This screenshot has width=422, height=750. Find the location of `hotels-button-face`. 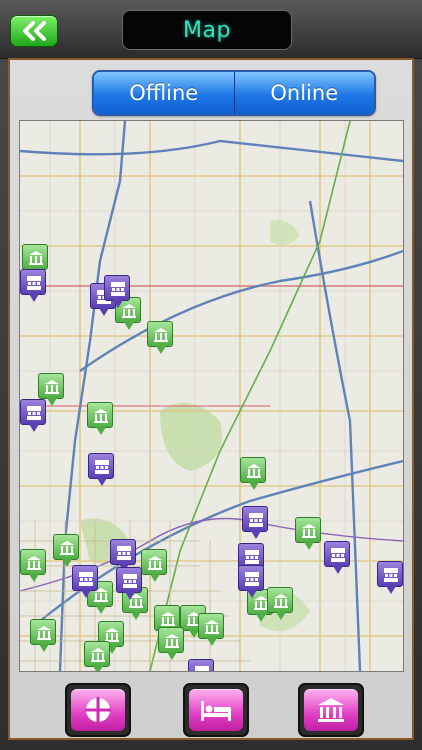

hotels-button-face is located at coordinates (216, 710).